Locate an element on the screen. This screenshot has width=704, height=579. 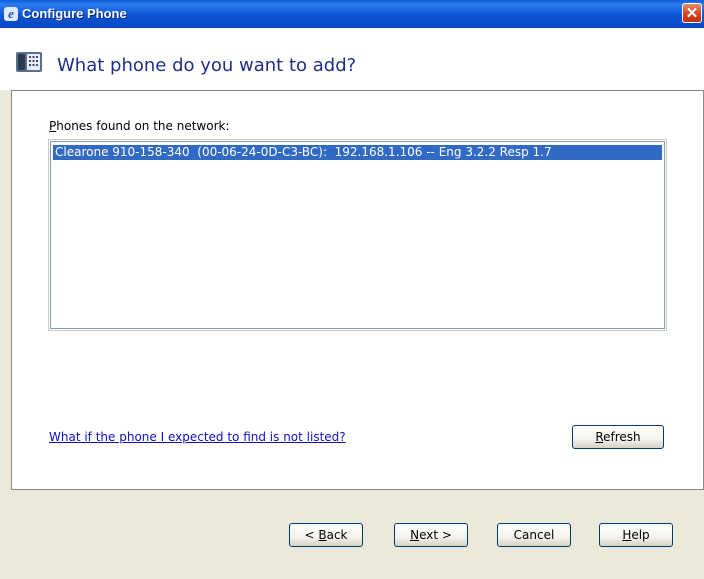
help-mnemonic: H is located at coordinates (627, 535).